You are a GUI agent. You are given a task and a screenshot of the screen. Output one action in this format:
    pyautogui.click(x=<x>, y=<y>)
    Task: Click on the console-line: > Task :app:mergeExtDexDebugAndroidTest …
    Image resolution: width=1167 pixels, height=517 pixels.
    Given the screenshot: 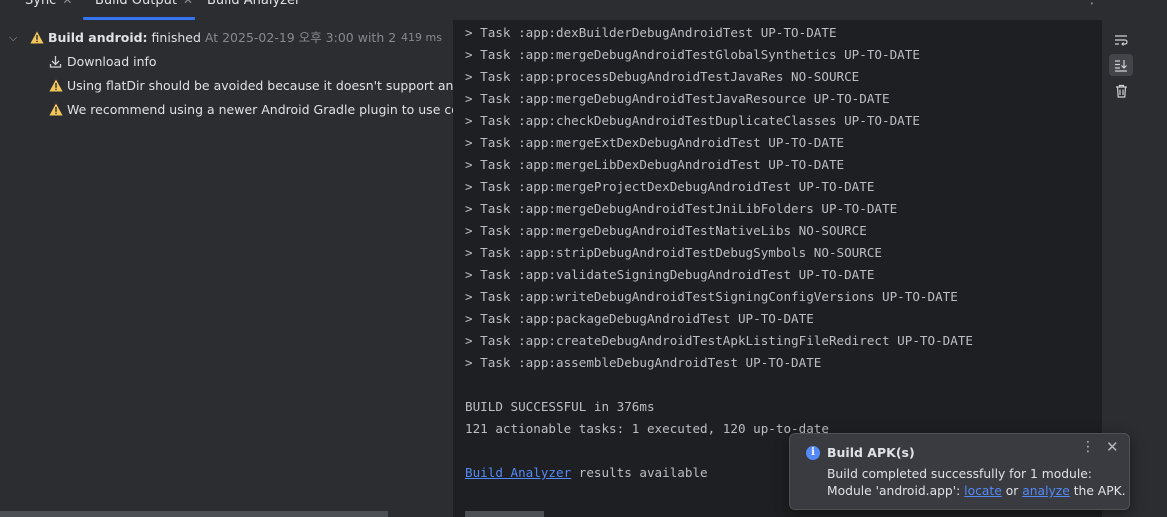 What is the action you would take?
    pyautogui.click(x=655, y=142)
    